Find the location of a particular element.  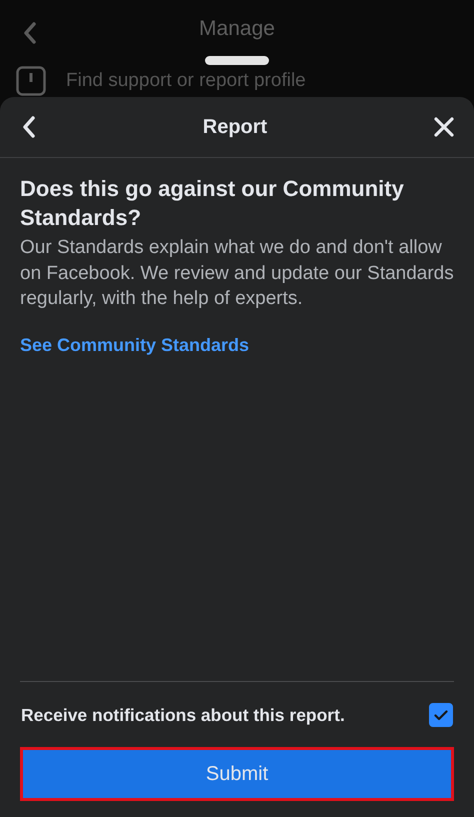

close-icon is located at coordinates (444, 127).